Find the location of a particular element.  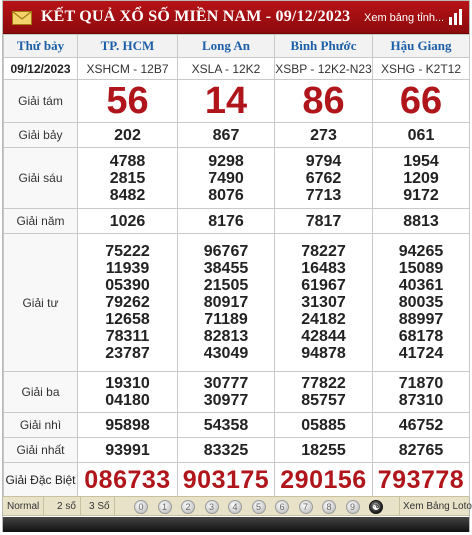

prize-result-cell: 71870 87310 is located at coordinates (421, 392).